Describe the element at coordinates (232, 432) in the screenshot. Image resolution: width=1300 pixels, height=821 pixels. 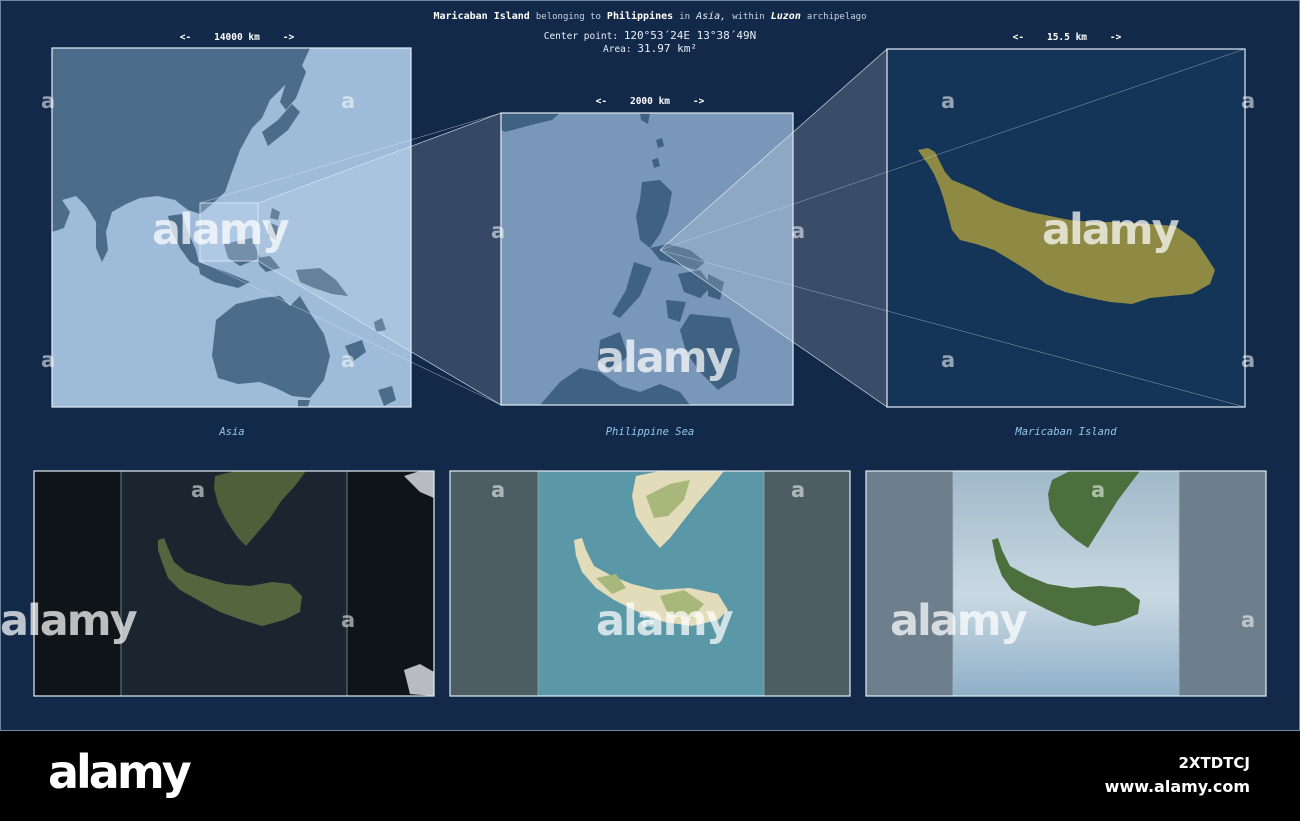
I see `asia-caption: Asia` at that location.